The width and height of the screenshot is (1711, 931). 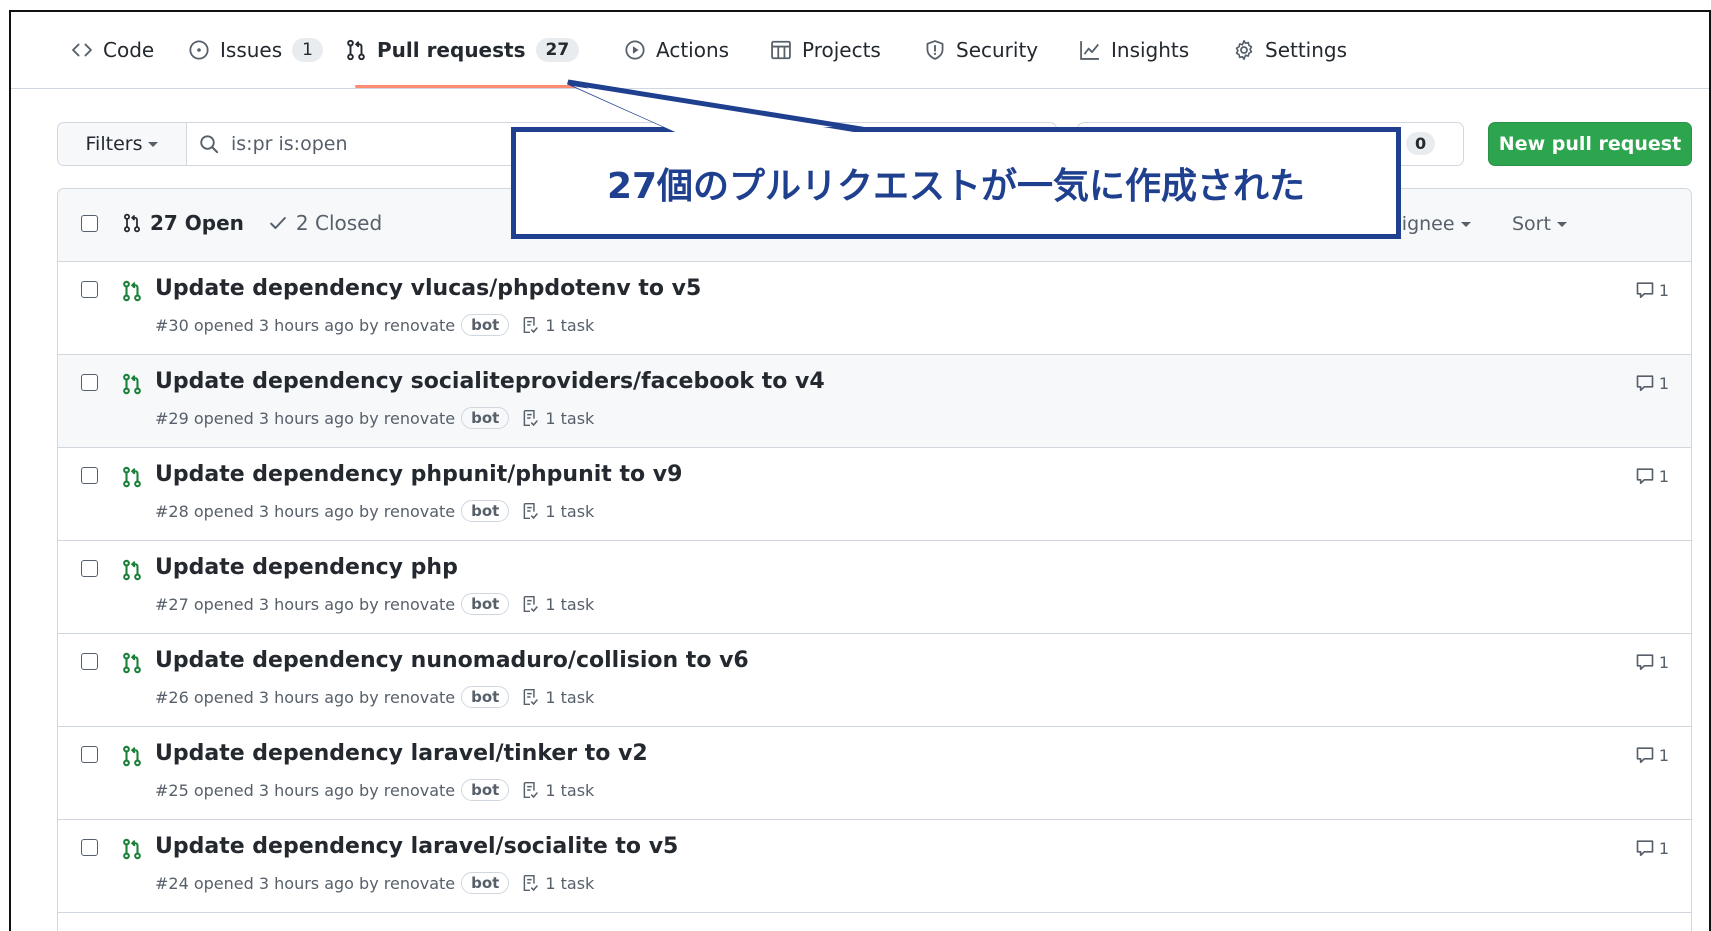 I want to click on search-input, so click(x=381, y=144).